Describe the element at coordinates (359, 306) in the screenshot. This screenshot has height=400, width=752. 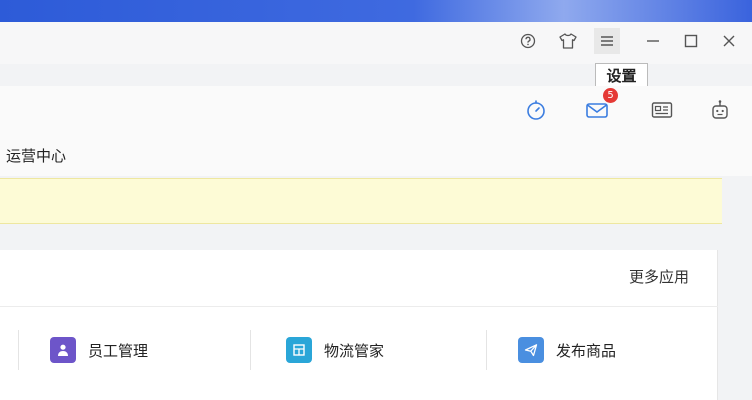
I see `panel-divider` at that location.